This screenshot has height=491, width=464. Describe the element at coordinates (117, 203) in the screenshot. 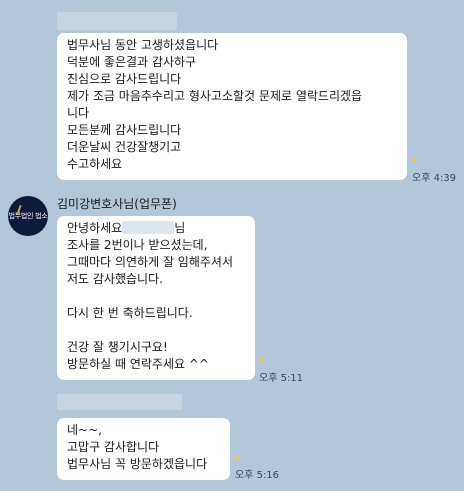

I see `sender-name: 김미강변호사님(업무폰)` at that location.